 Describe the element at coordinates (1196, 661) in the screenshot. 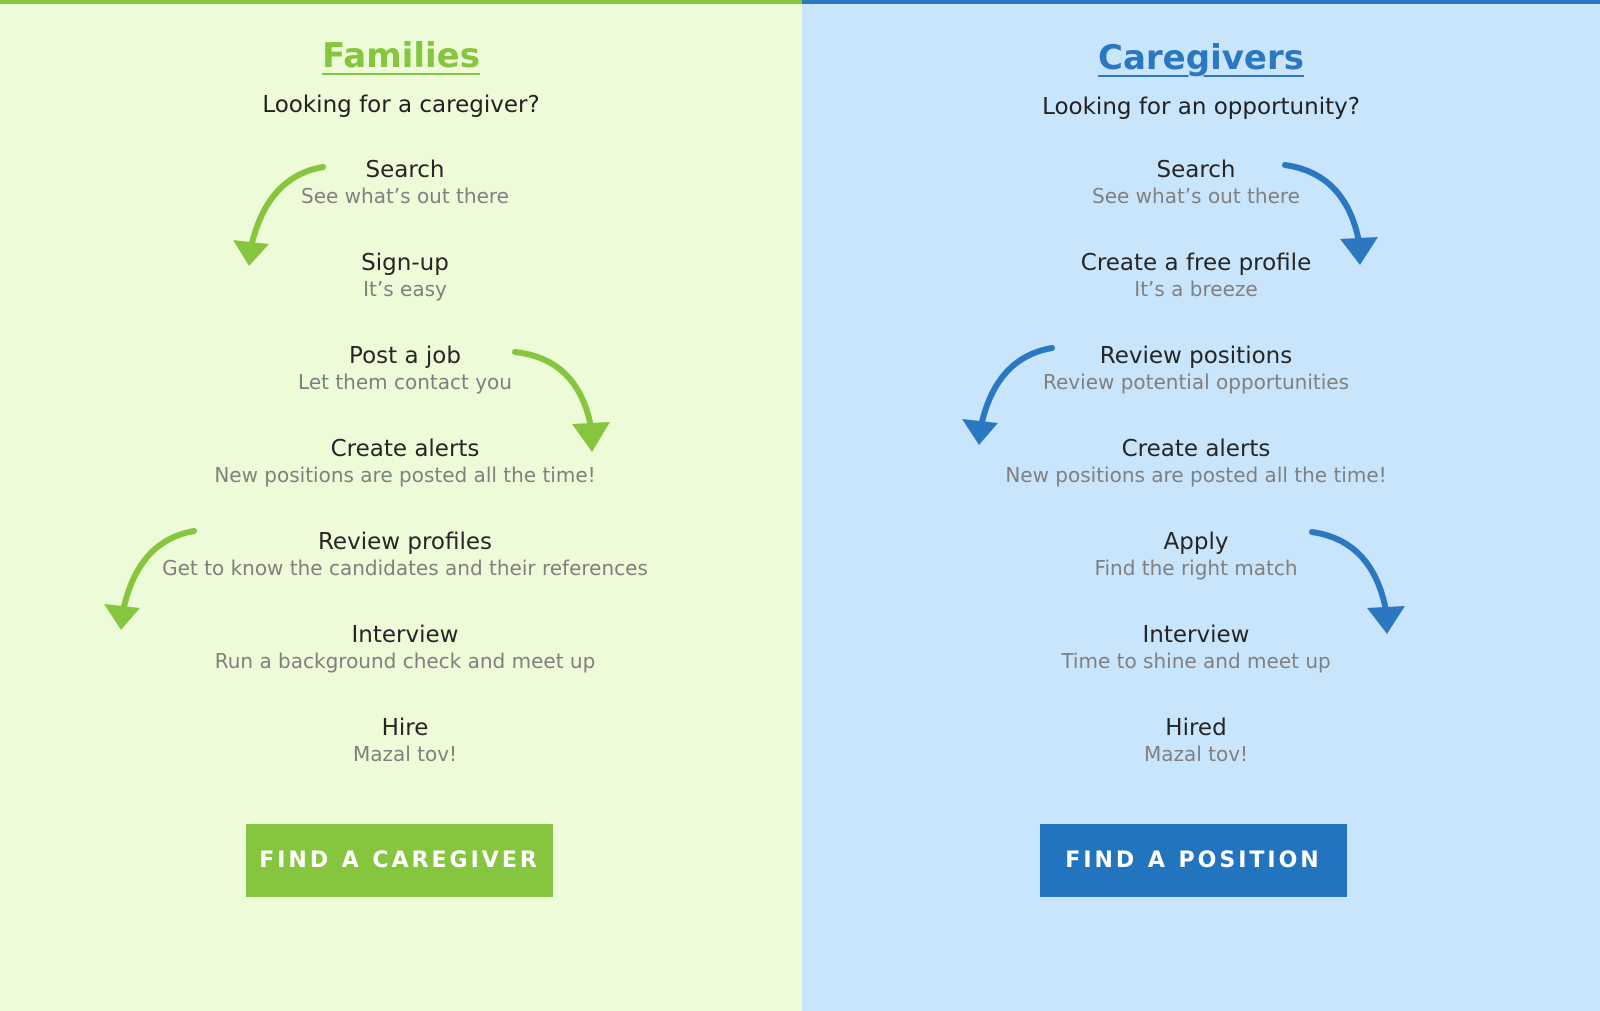

I see `step-subtitle: Time to shine and meet up` at that location.